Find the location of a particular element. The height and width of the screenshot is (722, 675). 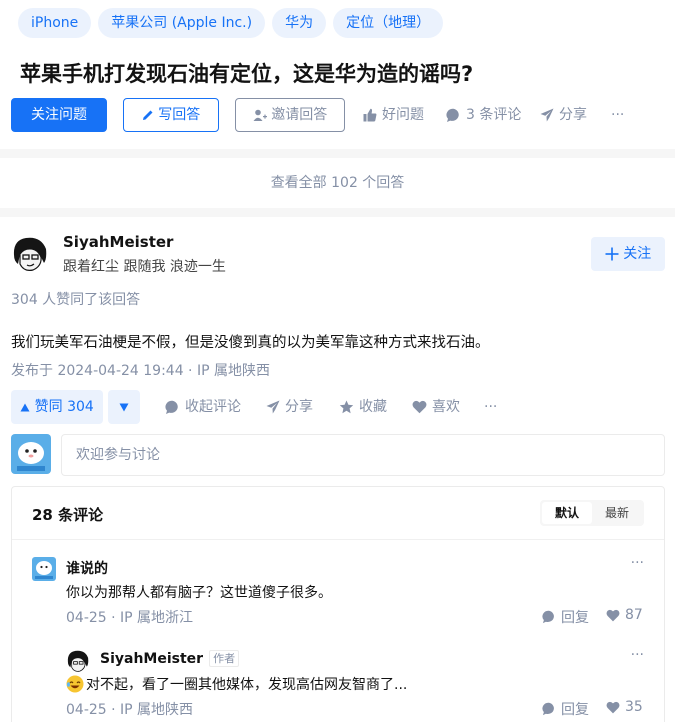

answer-content: 我们玩美军石油梗是不假，但是没傻到真的以为美军靠这种方式来找石油。 is located at coordinates (250, 343).